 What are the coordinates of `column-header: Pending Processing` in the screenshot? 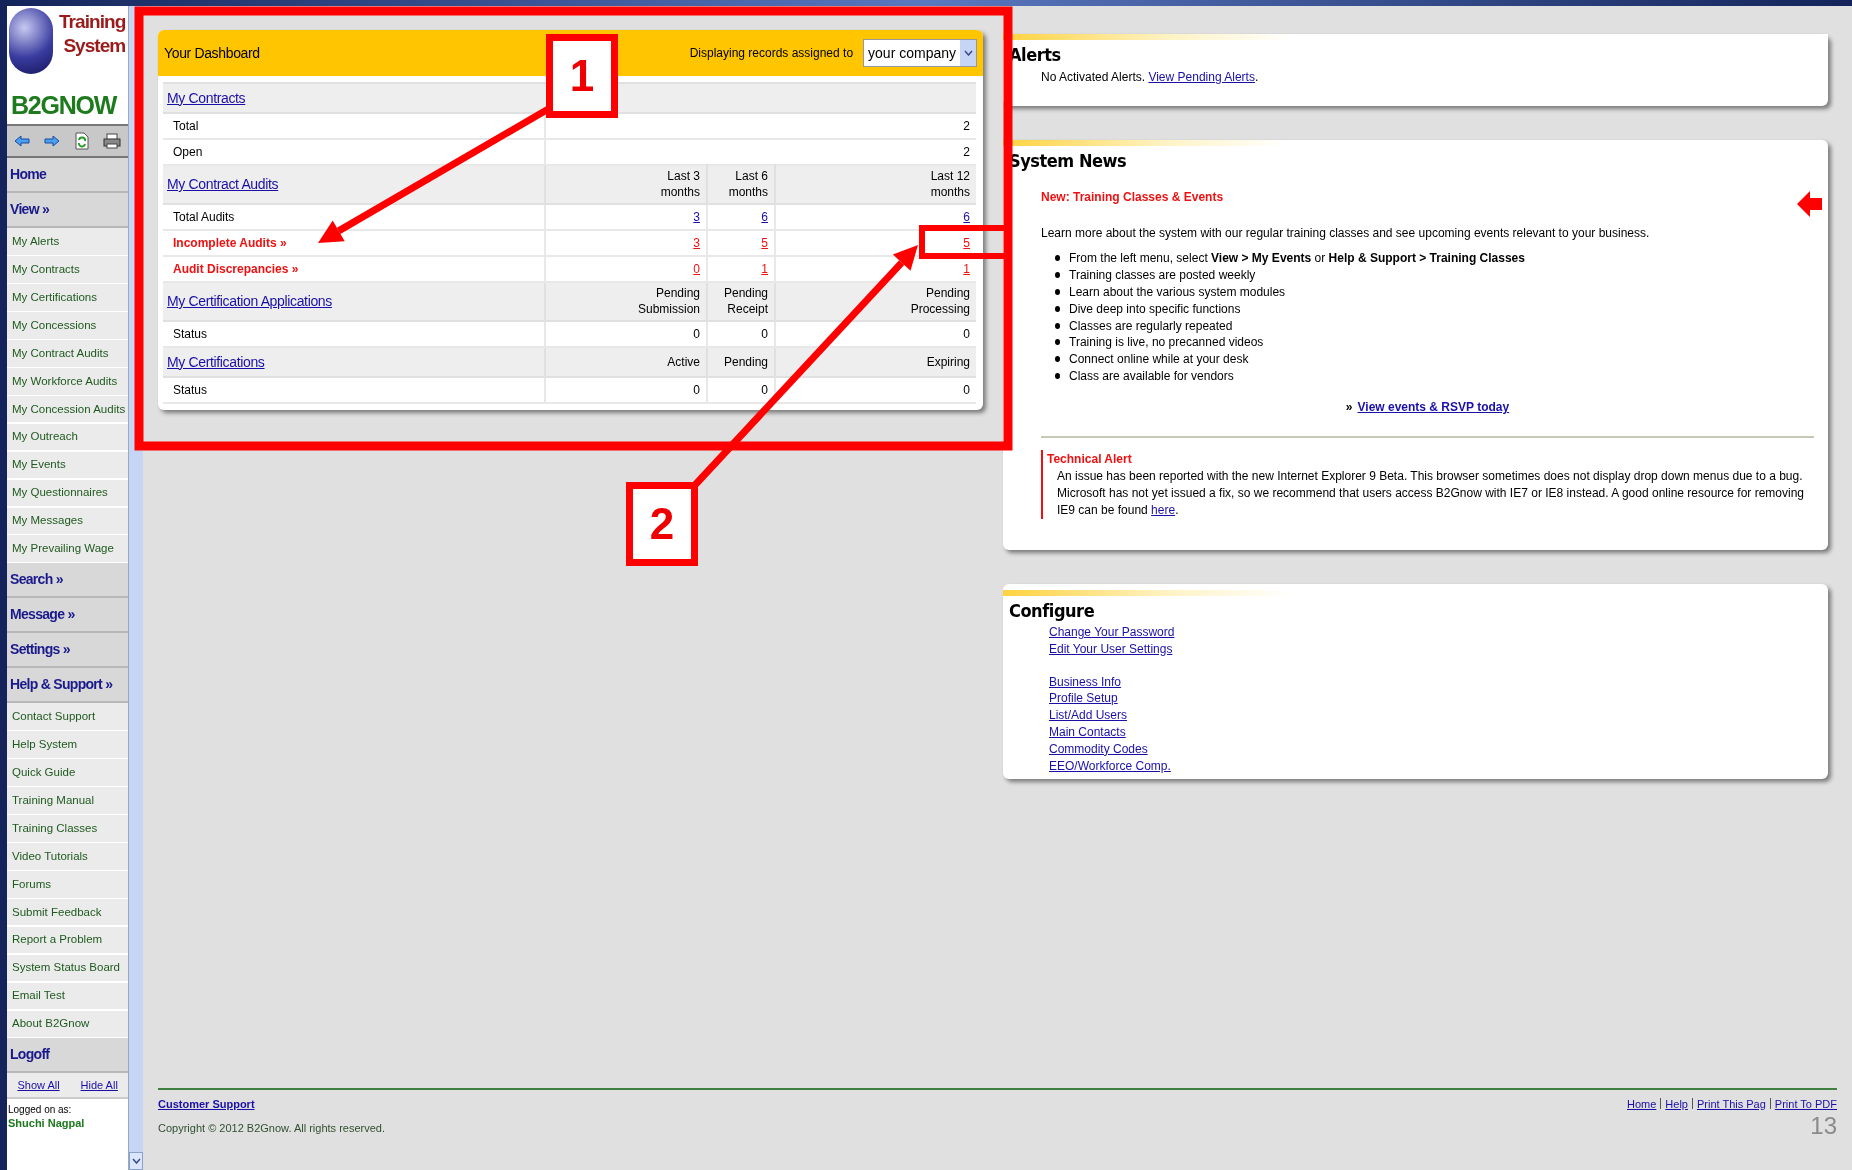 It's located at (939, 301).